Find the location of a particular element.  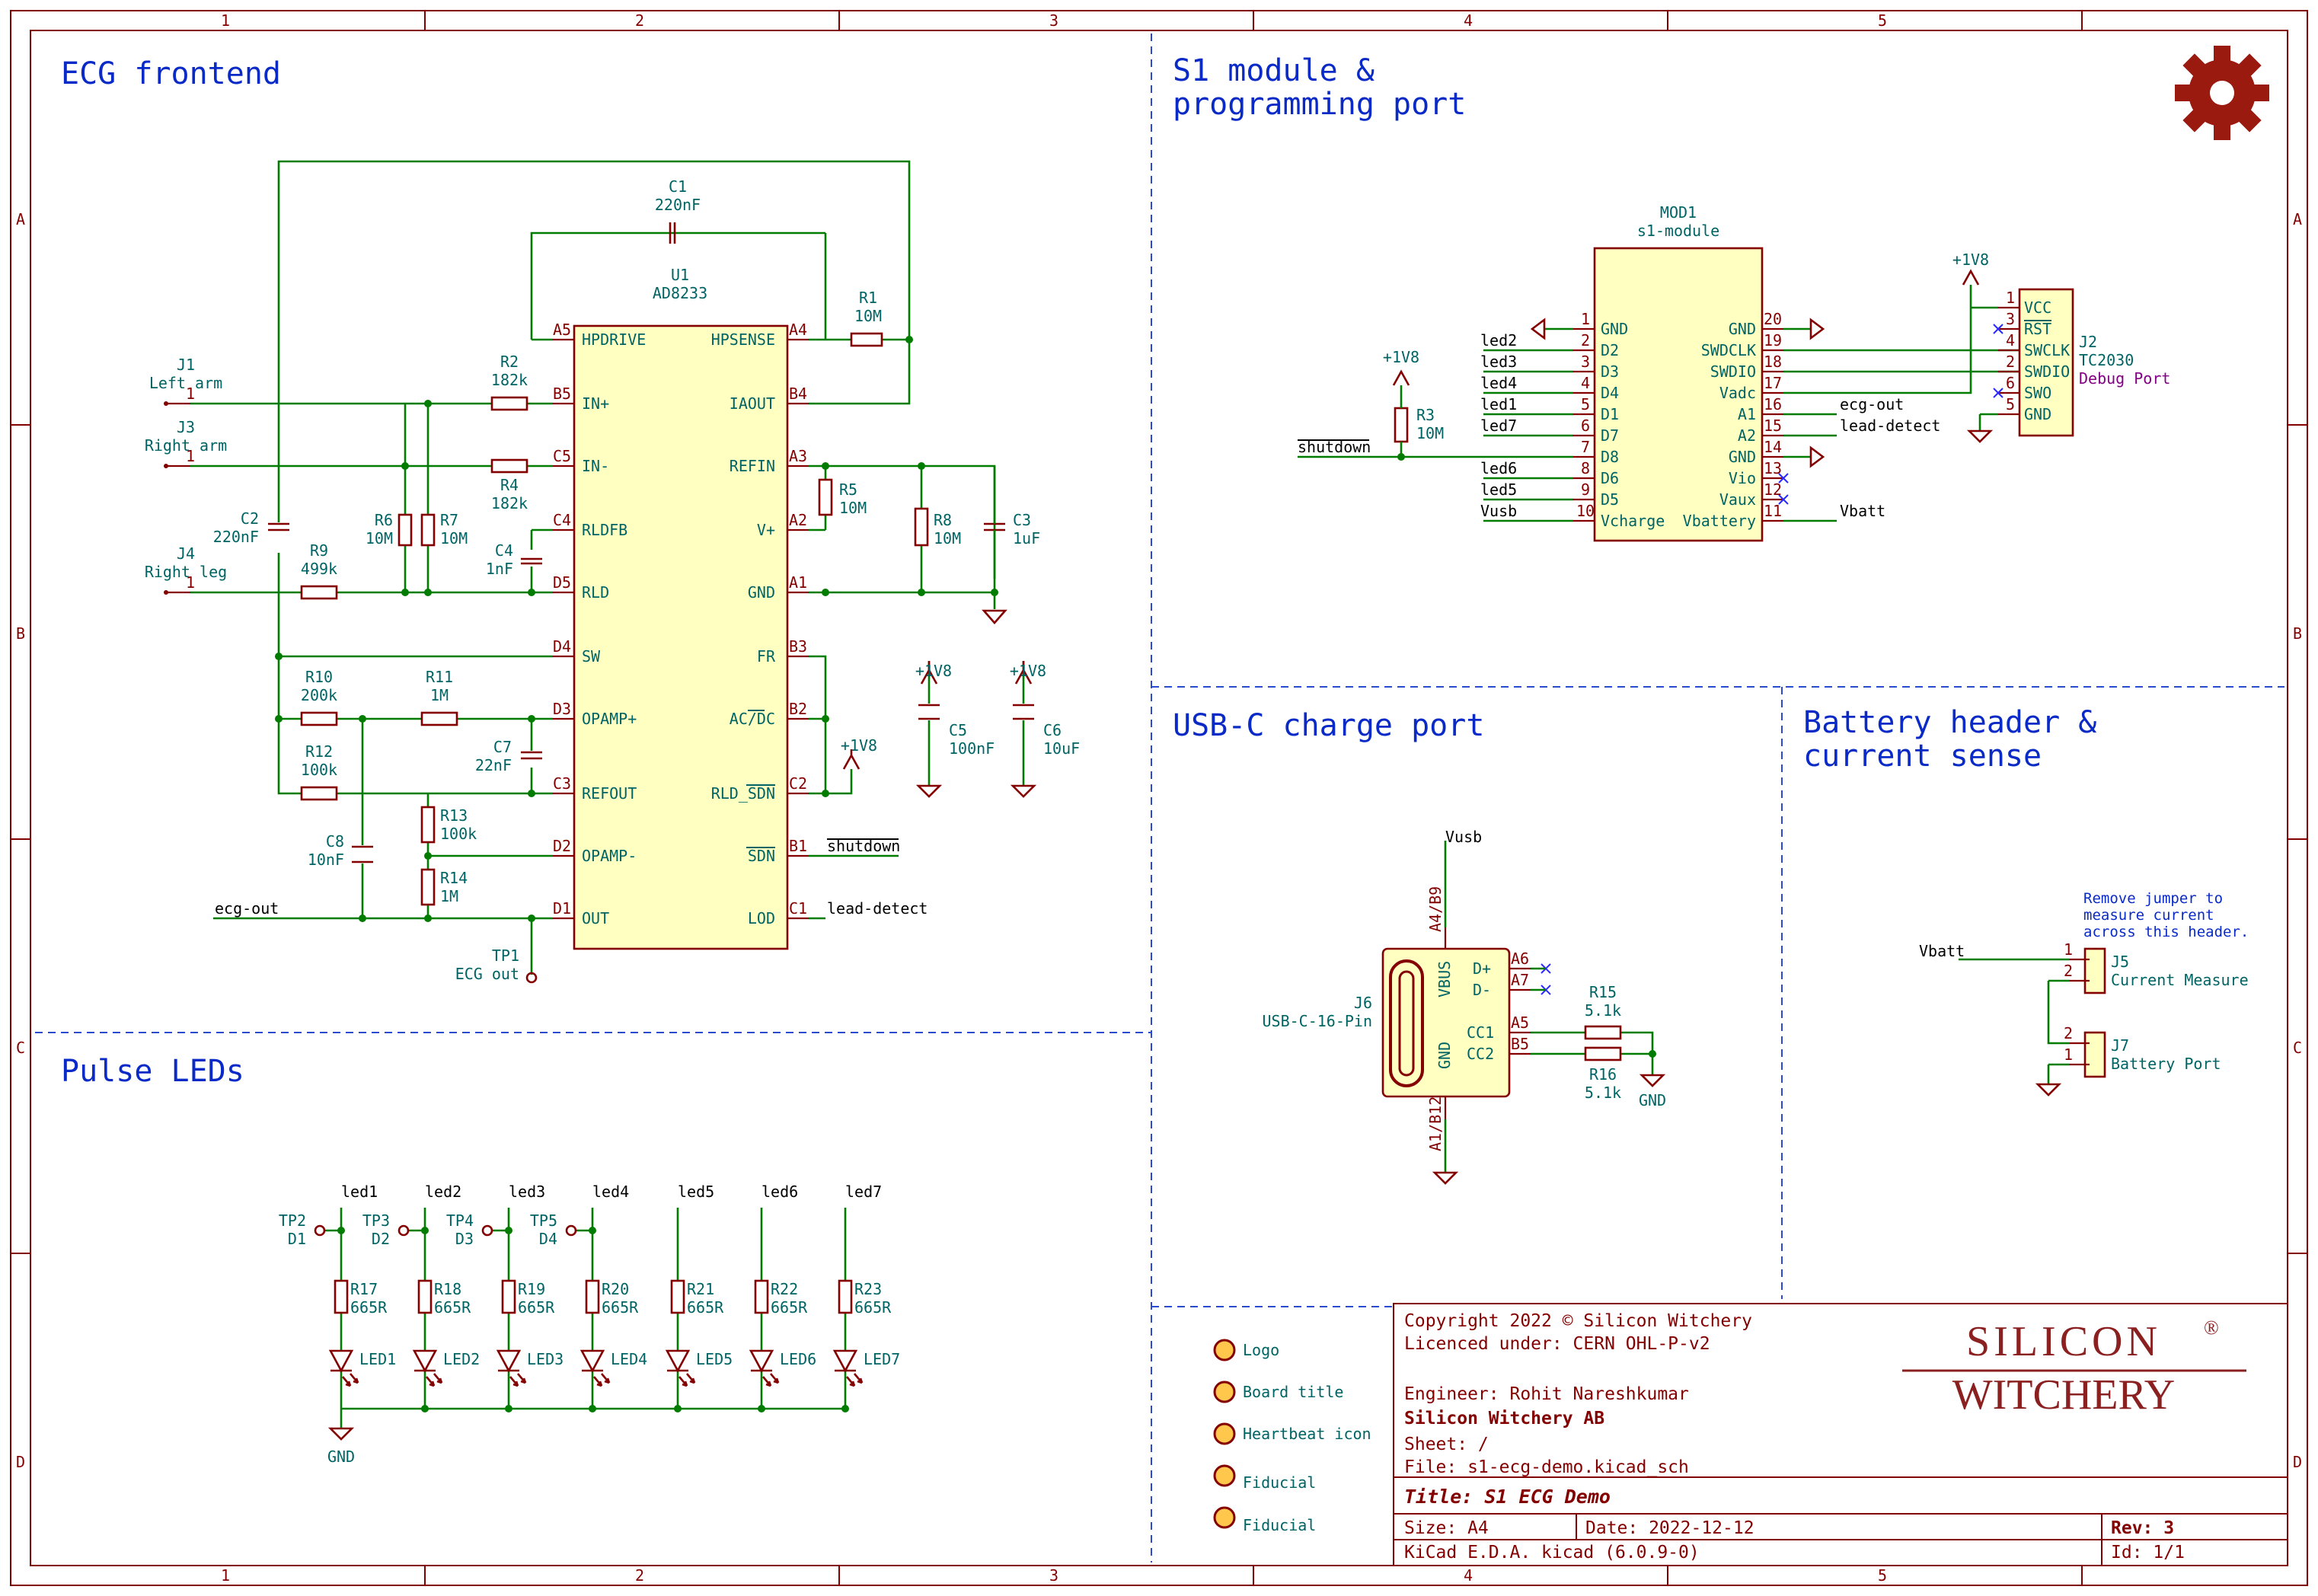

j2-pin-1-num: 1 is located at coordinates (2010, 298).